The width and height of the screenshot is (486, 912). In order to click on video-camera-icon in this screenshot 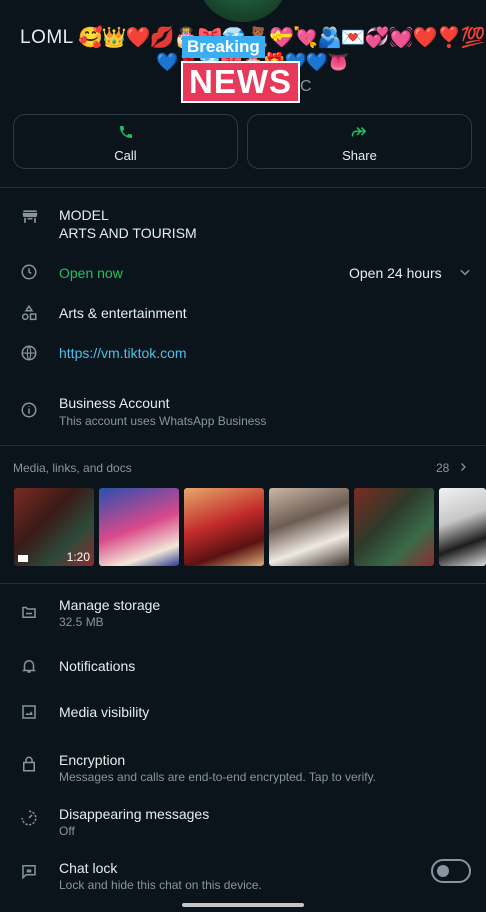, I will do `click(23, 558)`.